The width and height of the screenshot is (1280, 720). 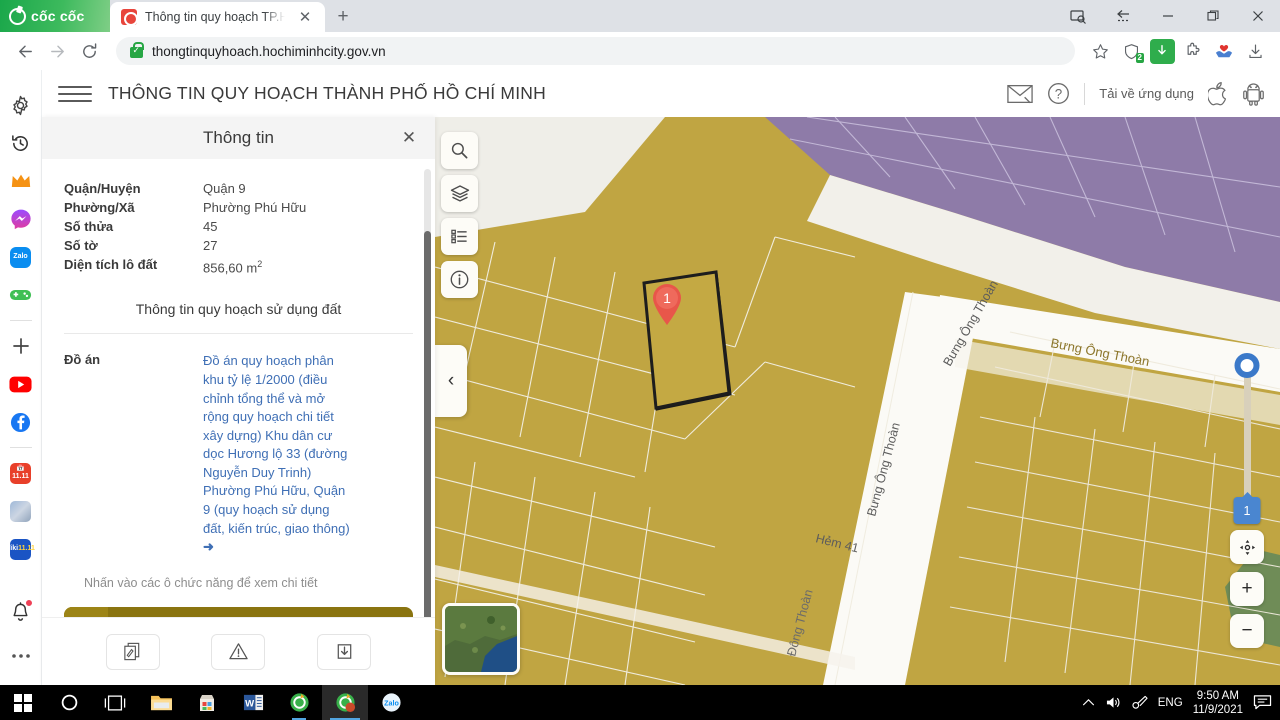 What do you see at coordinates (1247, 365) in the screenshot?
I see `zoom-slider-top-handle` at bounding box center [1247, 365].